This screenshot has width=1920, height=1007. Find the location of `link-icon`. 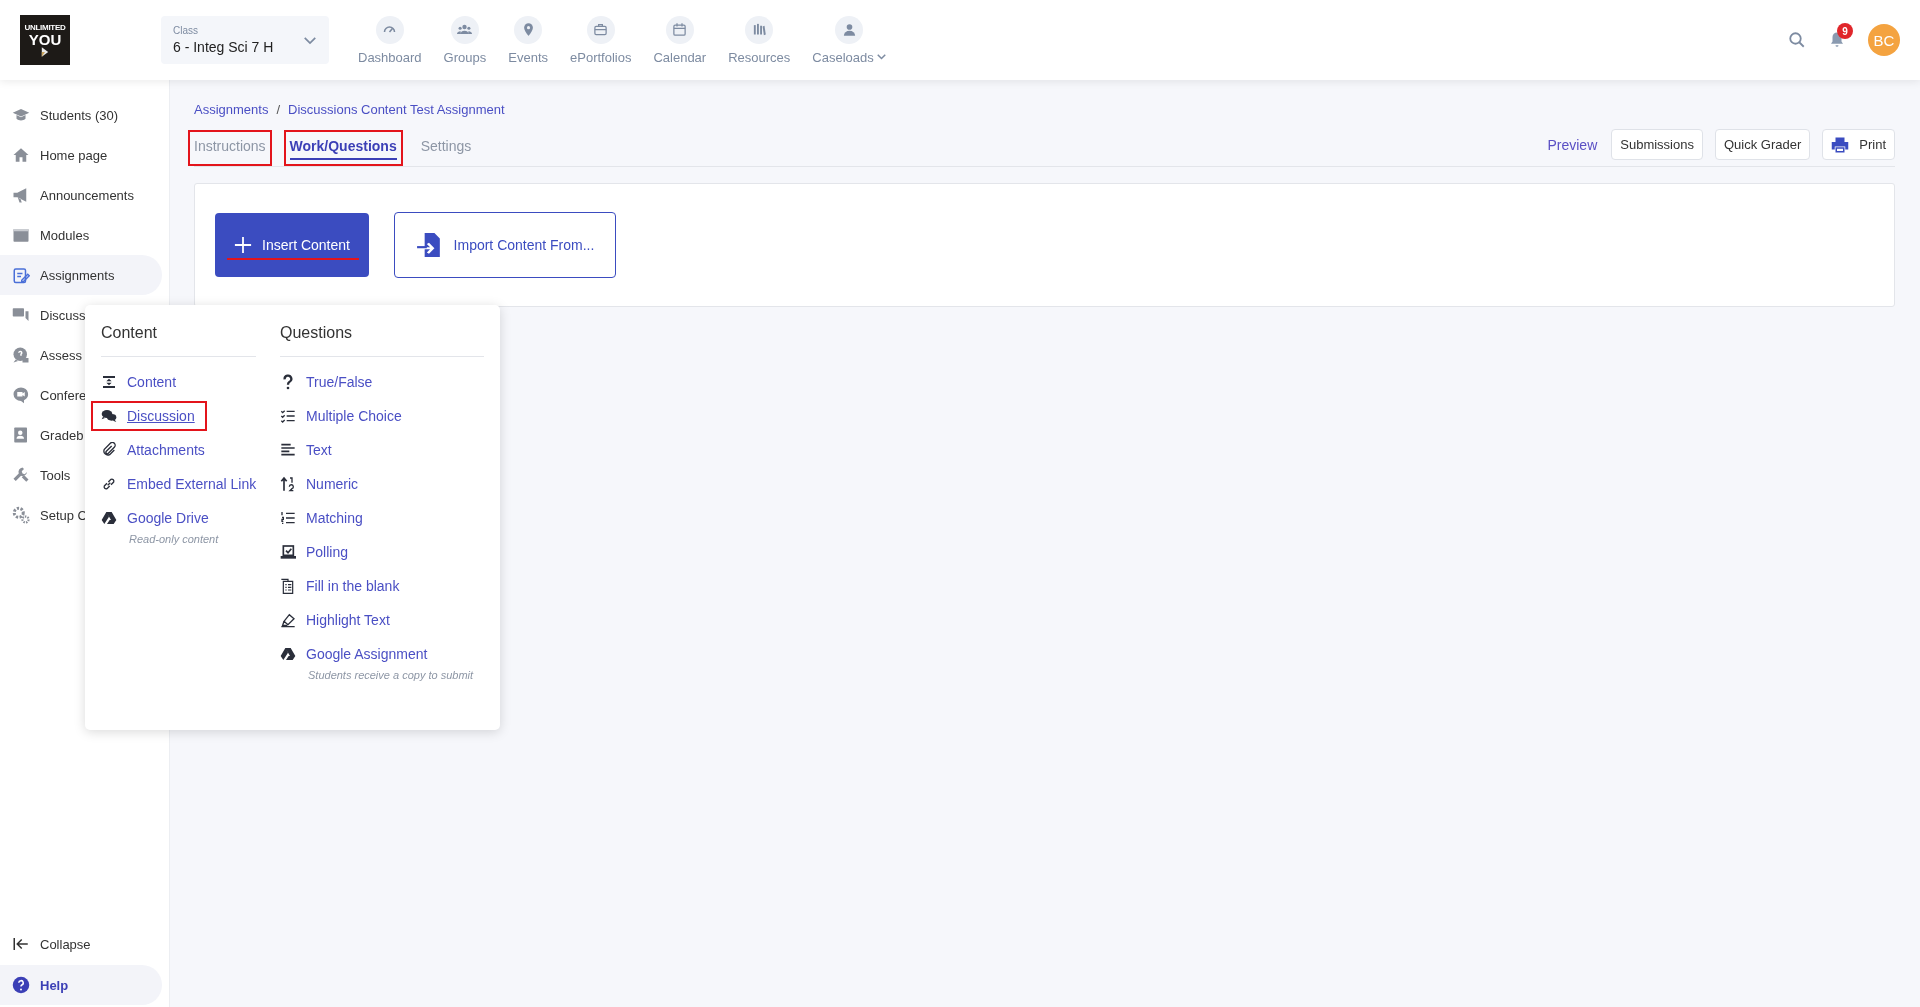

link-icon is located at coordinates (109, 484).